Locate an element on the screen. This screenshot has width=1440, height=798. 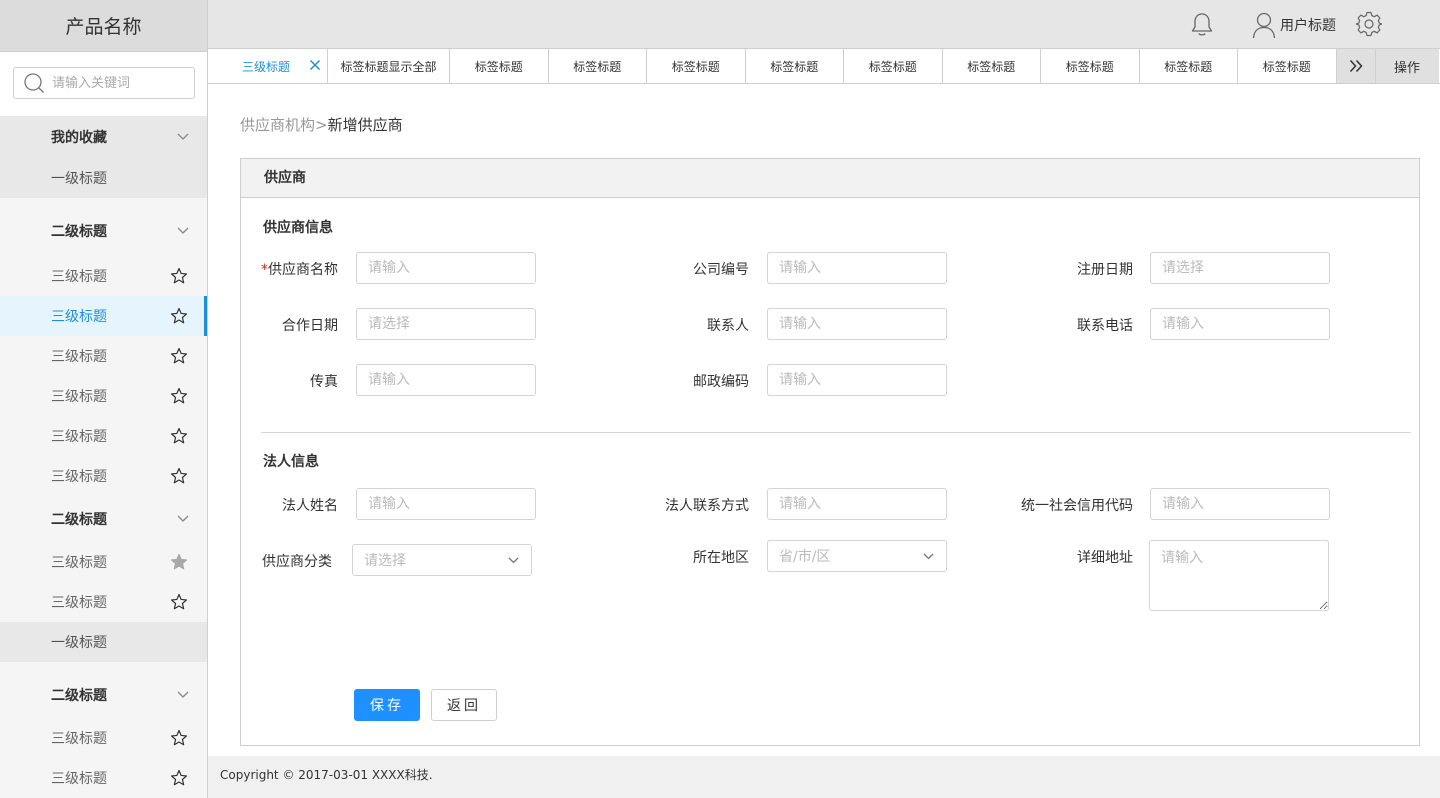
postcode-label: 邮政编码 is located at coordinates (721, 382).